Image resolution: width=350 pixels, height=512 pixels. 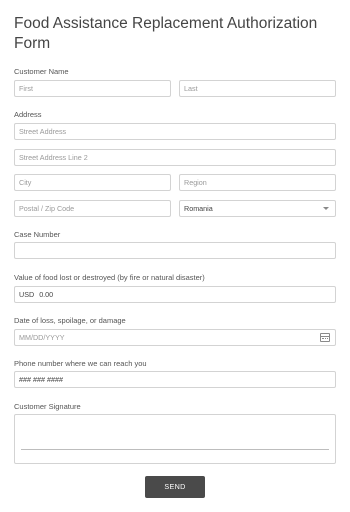 I want to click on country-select-value: Romania, so click(x=198, y=208).